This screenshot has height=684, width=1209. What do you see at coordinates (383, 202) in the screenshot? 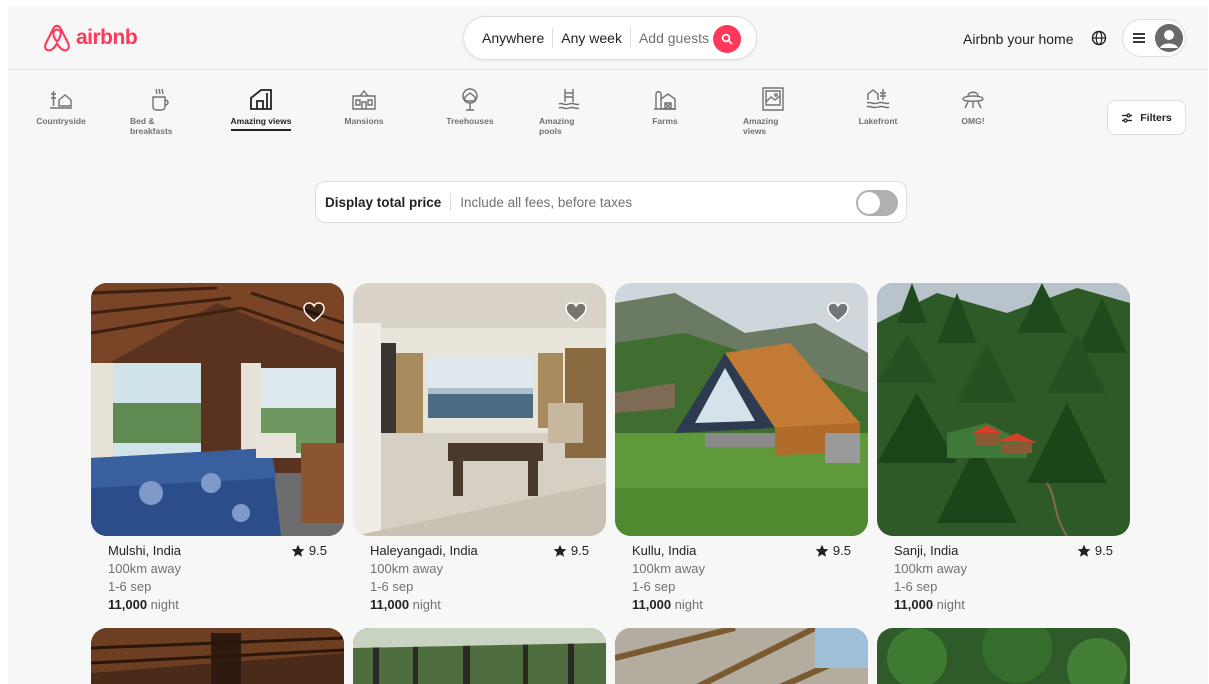
I see `price-toggle-title: Display total price` at bounding box center [383, 202].